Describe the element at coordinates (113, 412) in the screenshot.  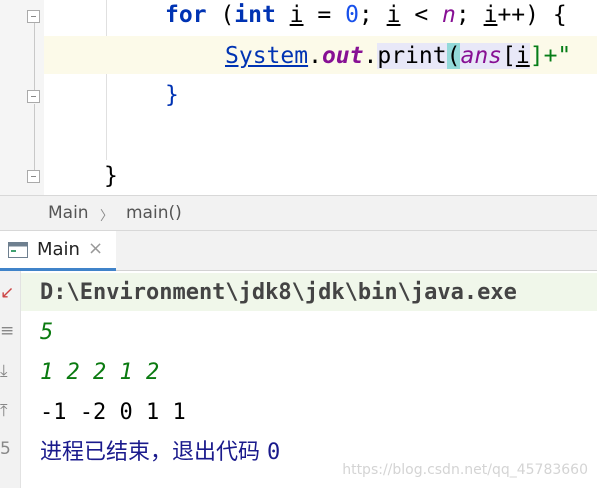
I see `console-output: -1 -2 0 1 1` at that location.